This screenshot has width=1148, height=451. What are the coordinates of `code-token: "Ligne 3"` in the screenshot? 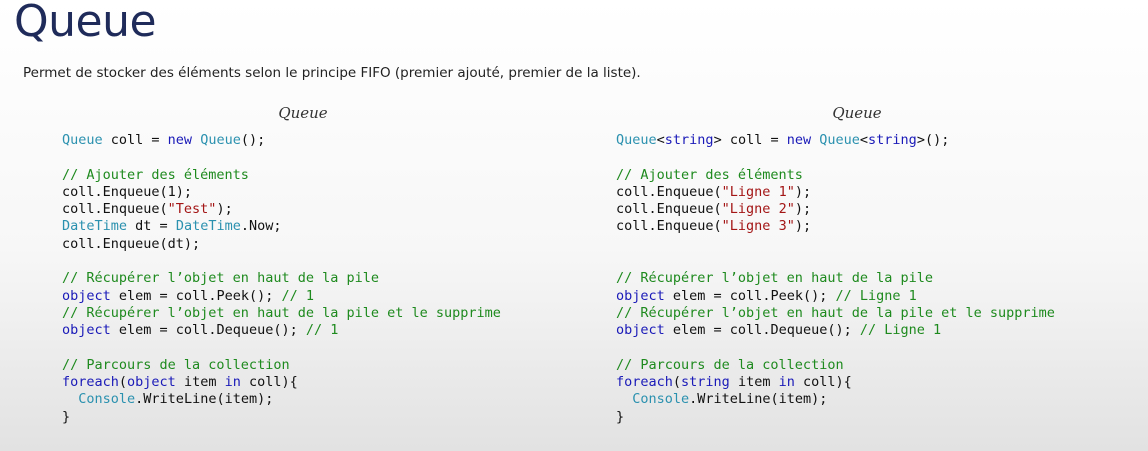 It's located at (758, 226).